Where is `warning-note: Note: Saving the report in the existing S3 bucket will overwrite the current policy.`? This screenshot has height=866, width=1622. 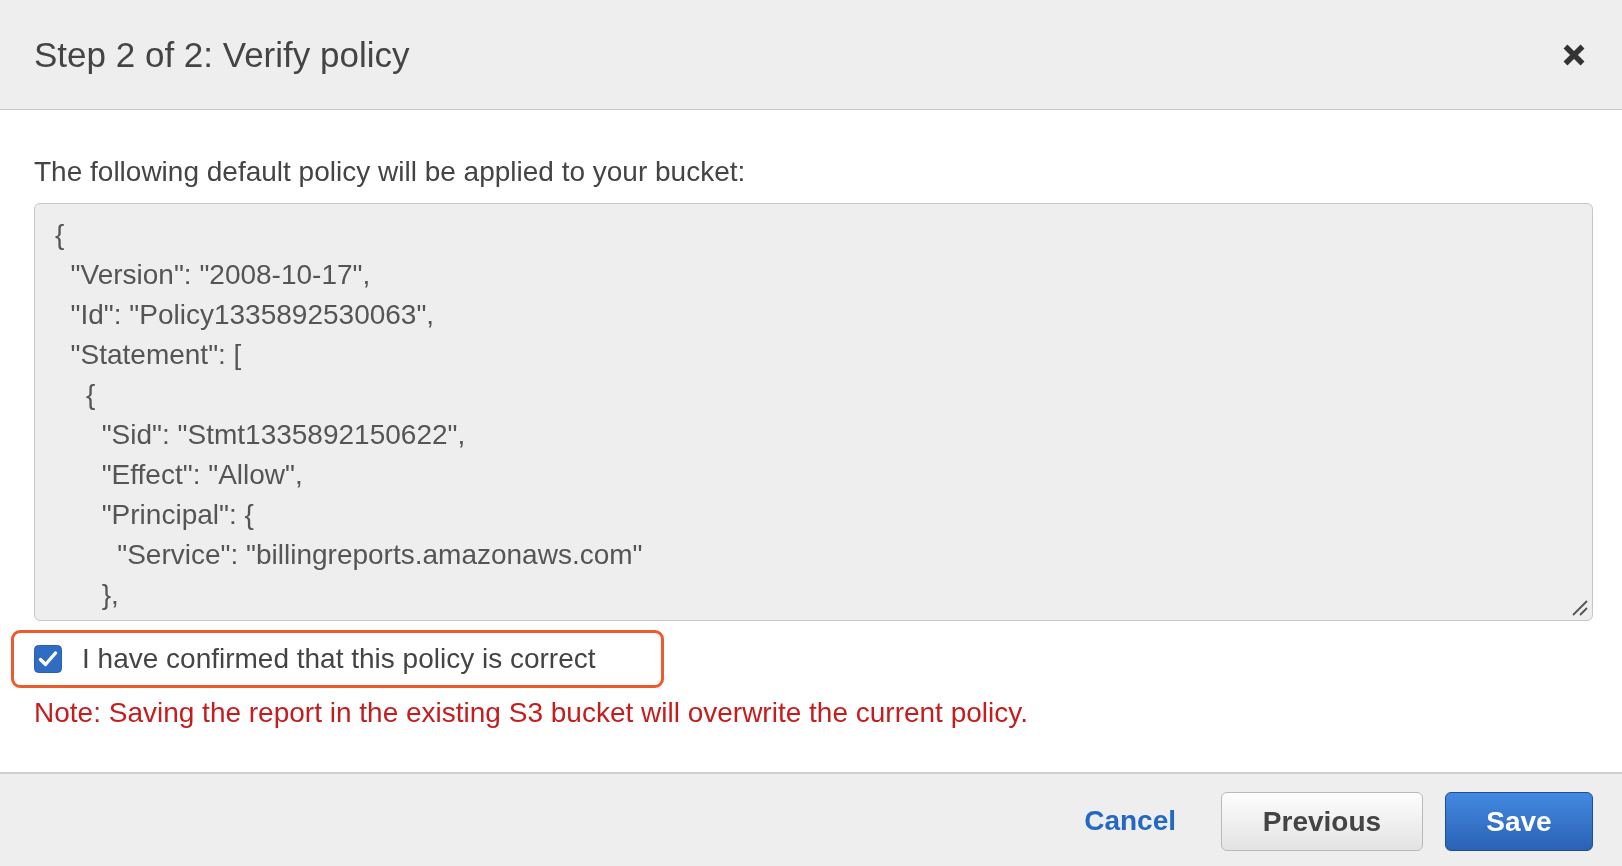 warning-note: Note: Saving the report in the existing S3 bucket will overwrite the current policy. is located at coordinates (531, 713).